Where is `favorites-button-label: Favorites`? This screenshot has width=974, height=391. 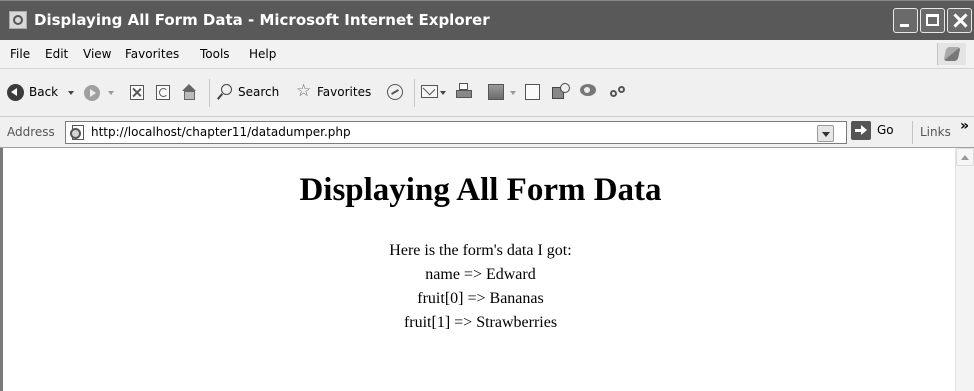 favorites-button-label: Favorites is located at coordinates (344, 92).